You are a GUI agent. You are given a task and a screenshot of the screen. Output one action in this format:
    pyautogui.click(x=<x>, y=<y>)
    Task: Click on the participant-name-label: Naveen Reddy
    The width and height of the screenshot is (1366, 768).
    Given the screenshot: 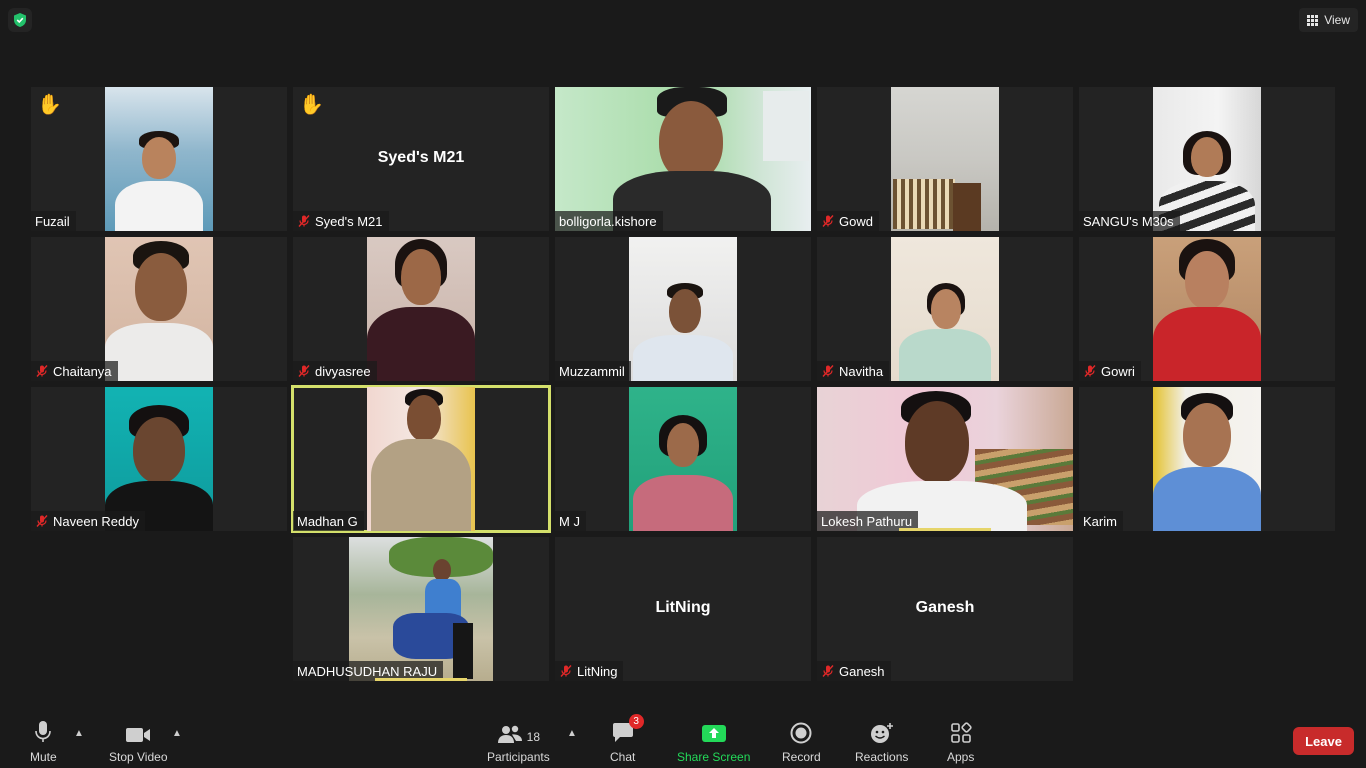 What is the action you would take?
    pyautogui.click(x=88, y=521)
    